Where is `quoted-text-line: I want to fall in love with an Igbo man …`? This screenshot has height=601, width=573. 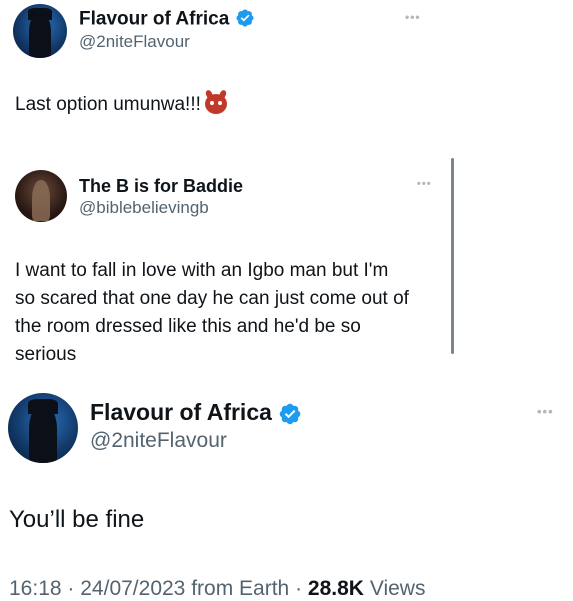
quoted-text-line: I want to fall in love with an Igbo man … is located at coordinates (202, 270).